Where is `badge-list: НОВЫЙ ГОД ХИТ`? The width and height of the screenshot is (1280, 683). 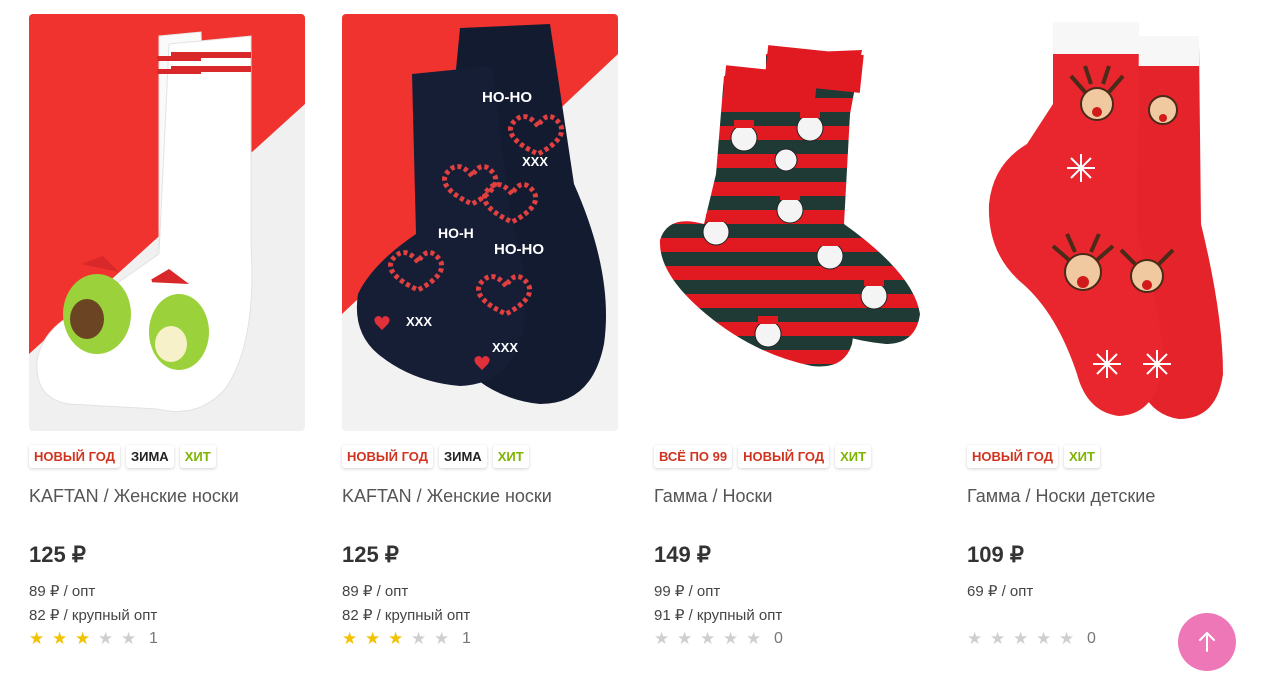 badge-list: НОВЫЙ ГОД ХИТ is located at coordinates (1033, 456).